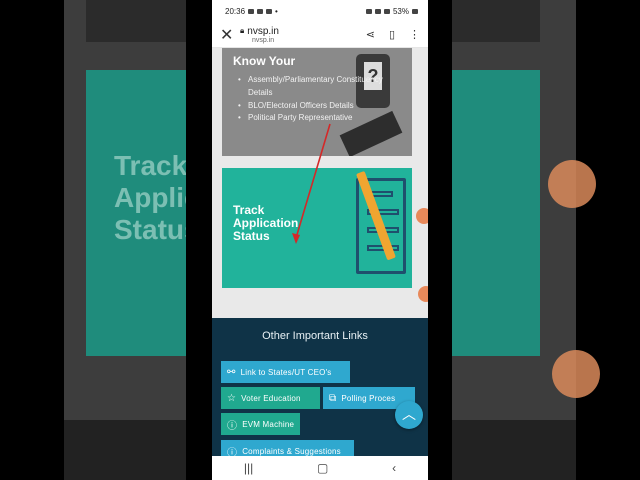  I want to click on home-icon: ▢, so click(322, 468).